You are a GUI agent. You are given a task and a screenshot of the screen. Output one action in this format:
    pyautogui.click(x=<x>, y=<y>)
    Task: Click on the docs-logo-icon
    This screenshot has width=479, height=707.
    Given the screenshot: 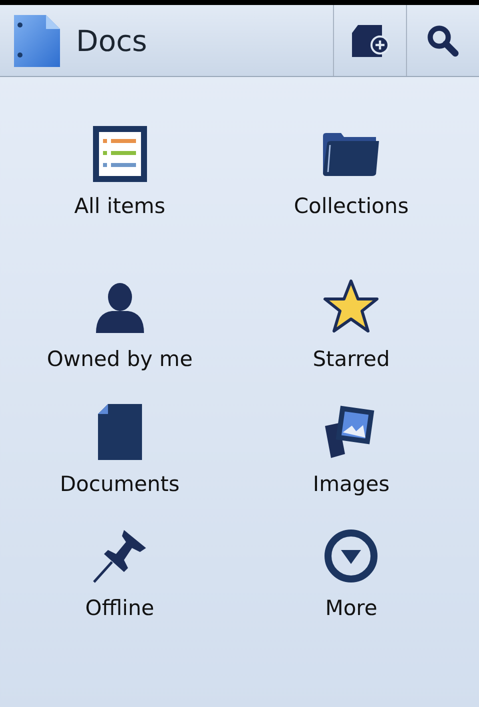 What is the action you would take?
    pyautogui.click(x=37, y=40)
    